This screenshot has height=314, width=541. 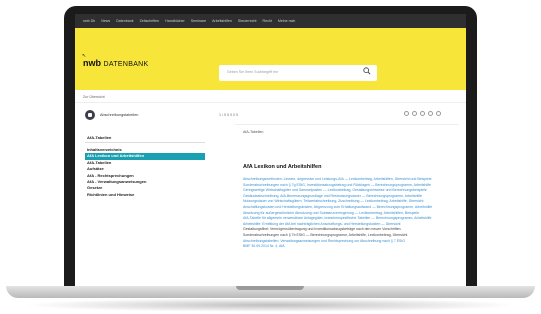 I want to click on brand-subtitle: DATENBANK, so click(x=126, y=64).